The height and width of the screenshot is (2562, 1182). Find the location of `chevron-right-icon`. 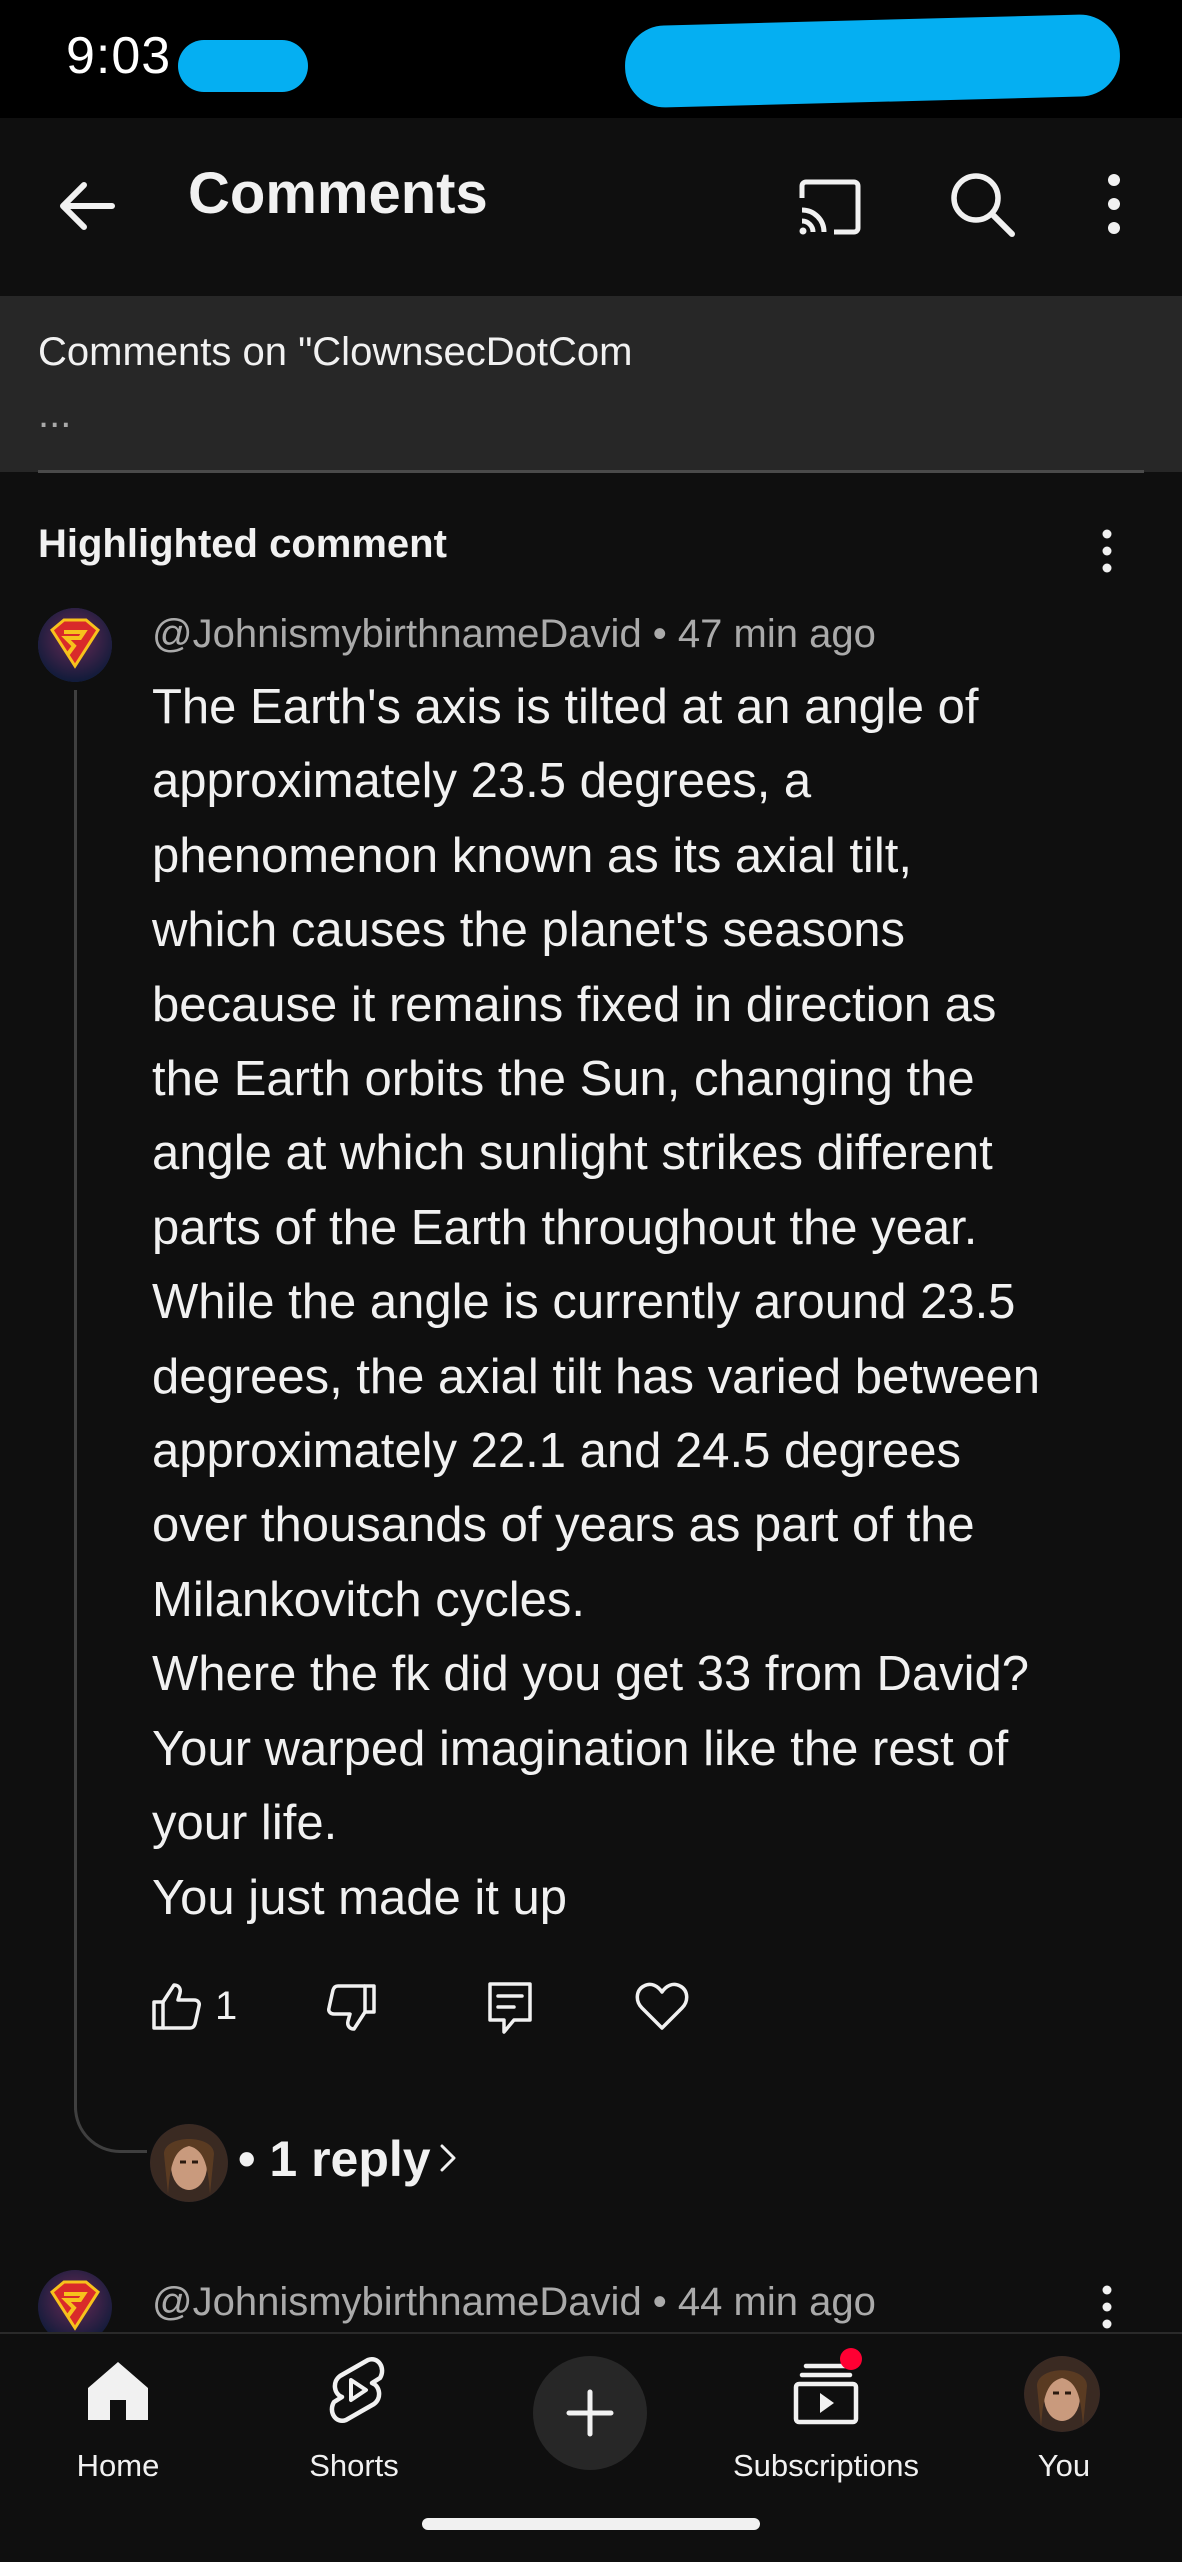

chevron-right-icon is located at coordinates (448, 2158).